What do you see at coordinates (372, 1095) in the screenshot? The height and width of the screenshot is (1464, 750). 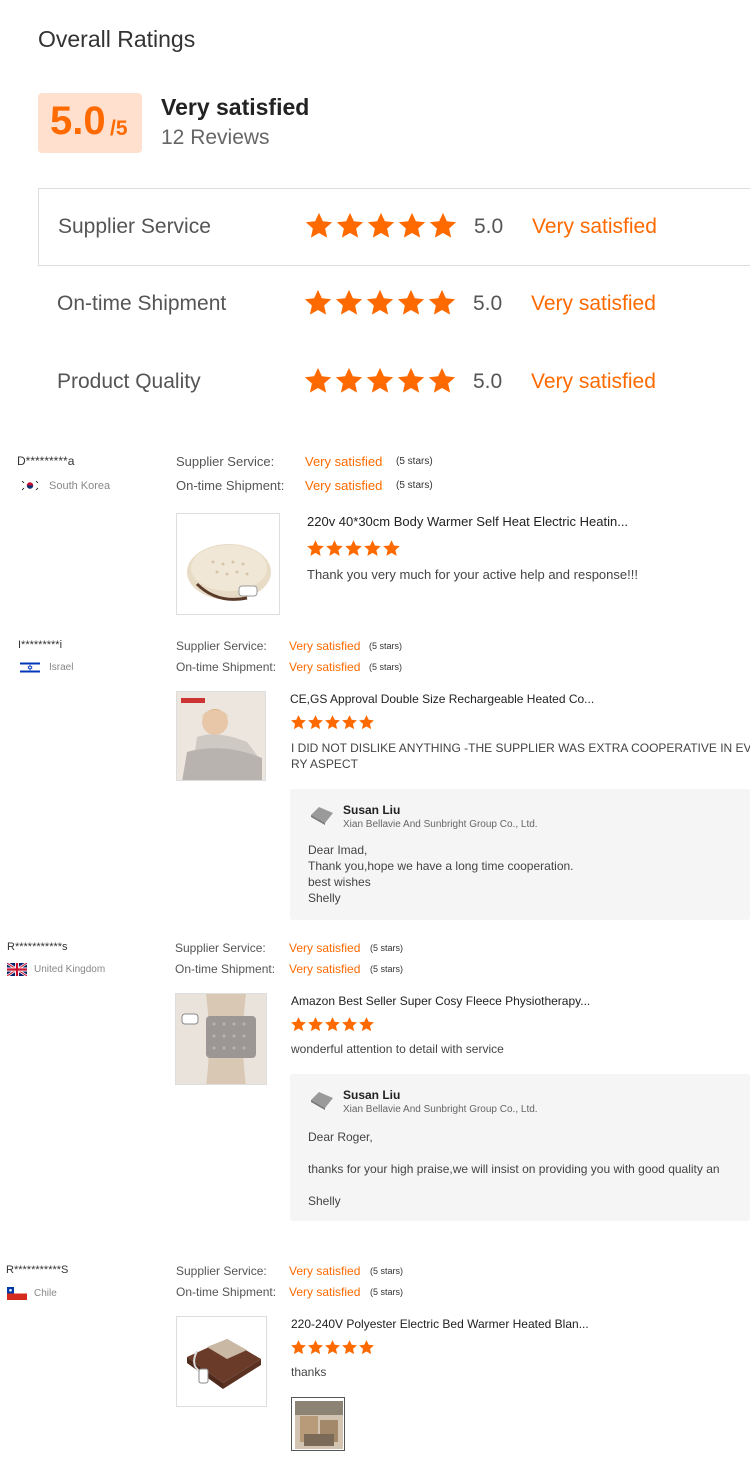 I see `reply-author: Susan Liu` at bounding box center [372, 1095].